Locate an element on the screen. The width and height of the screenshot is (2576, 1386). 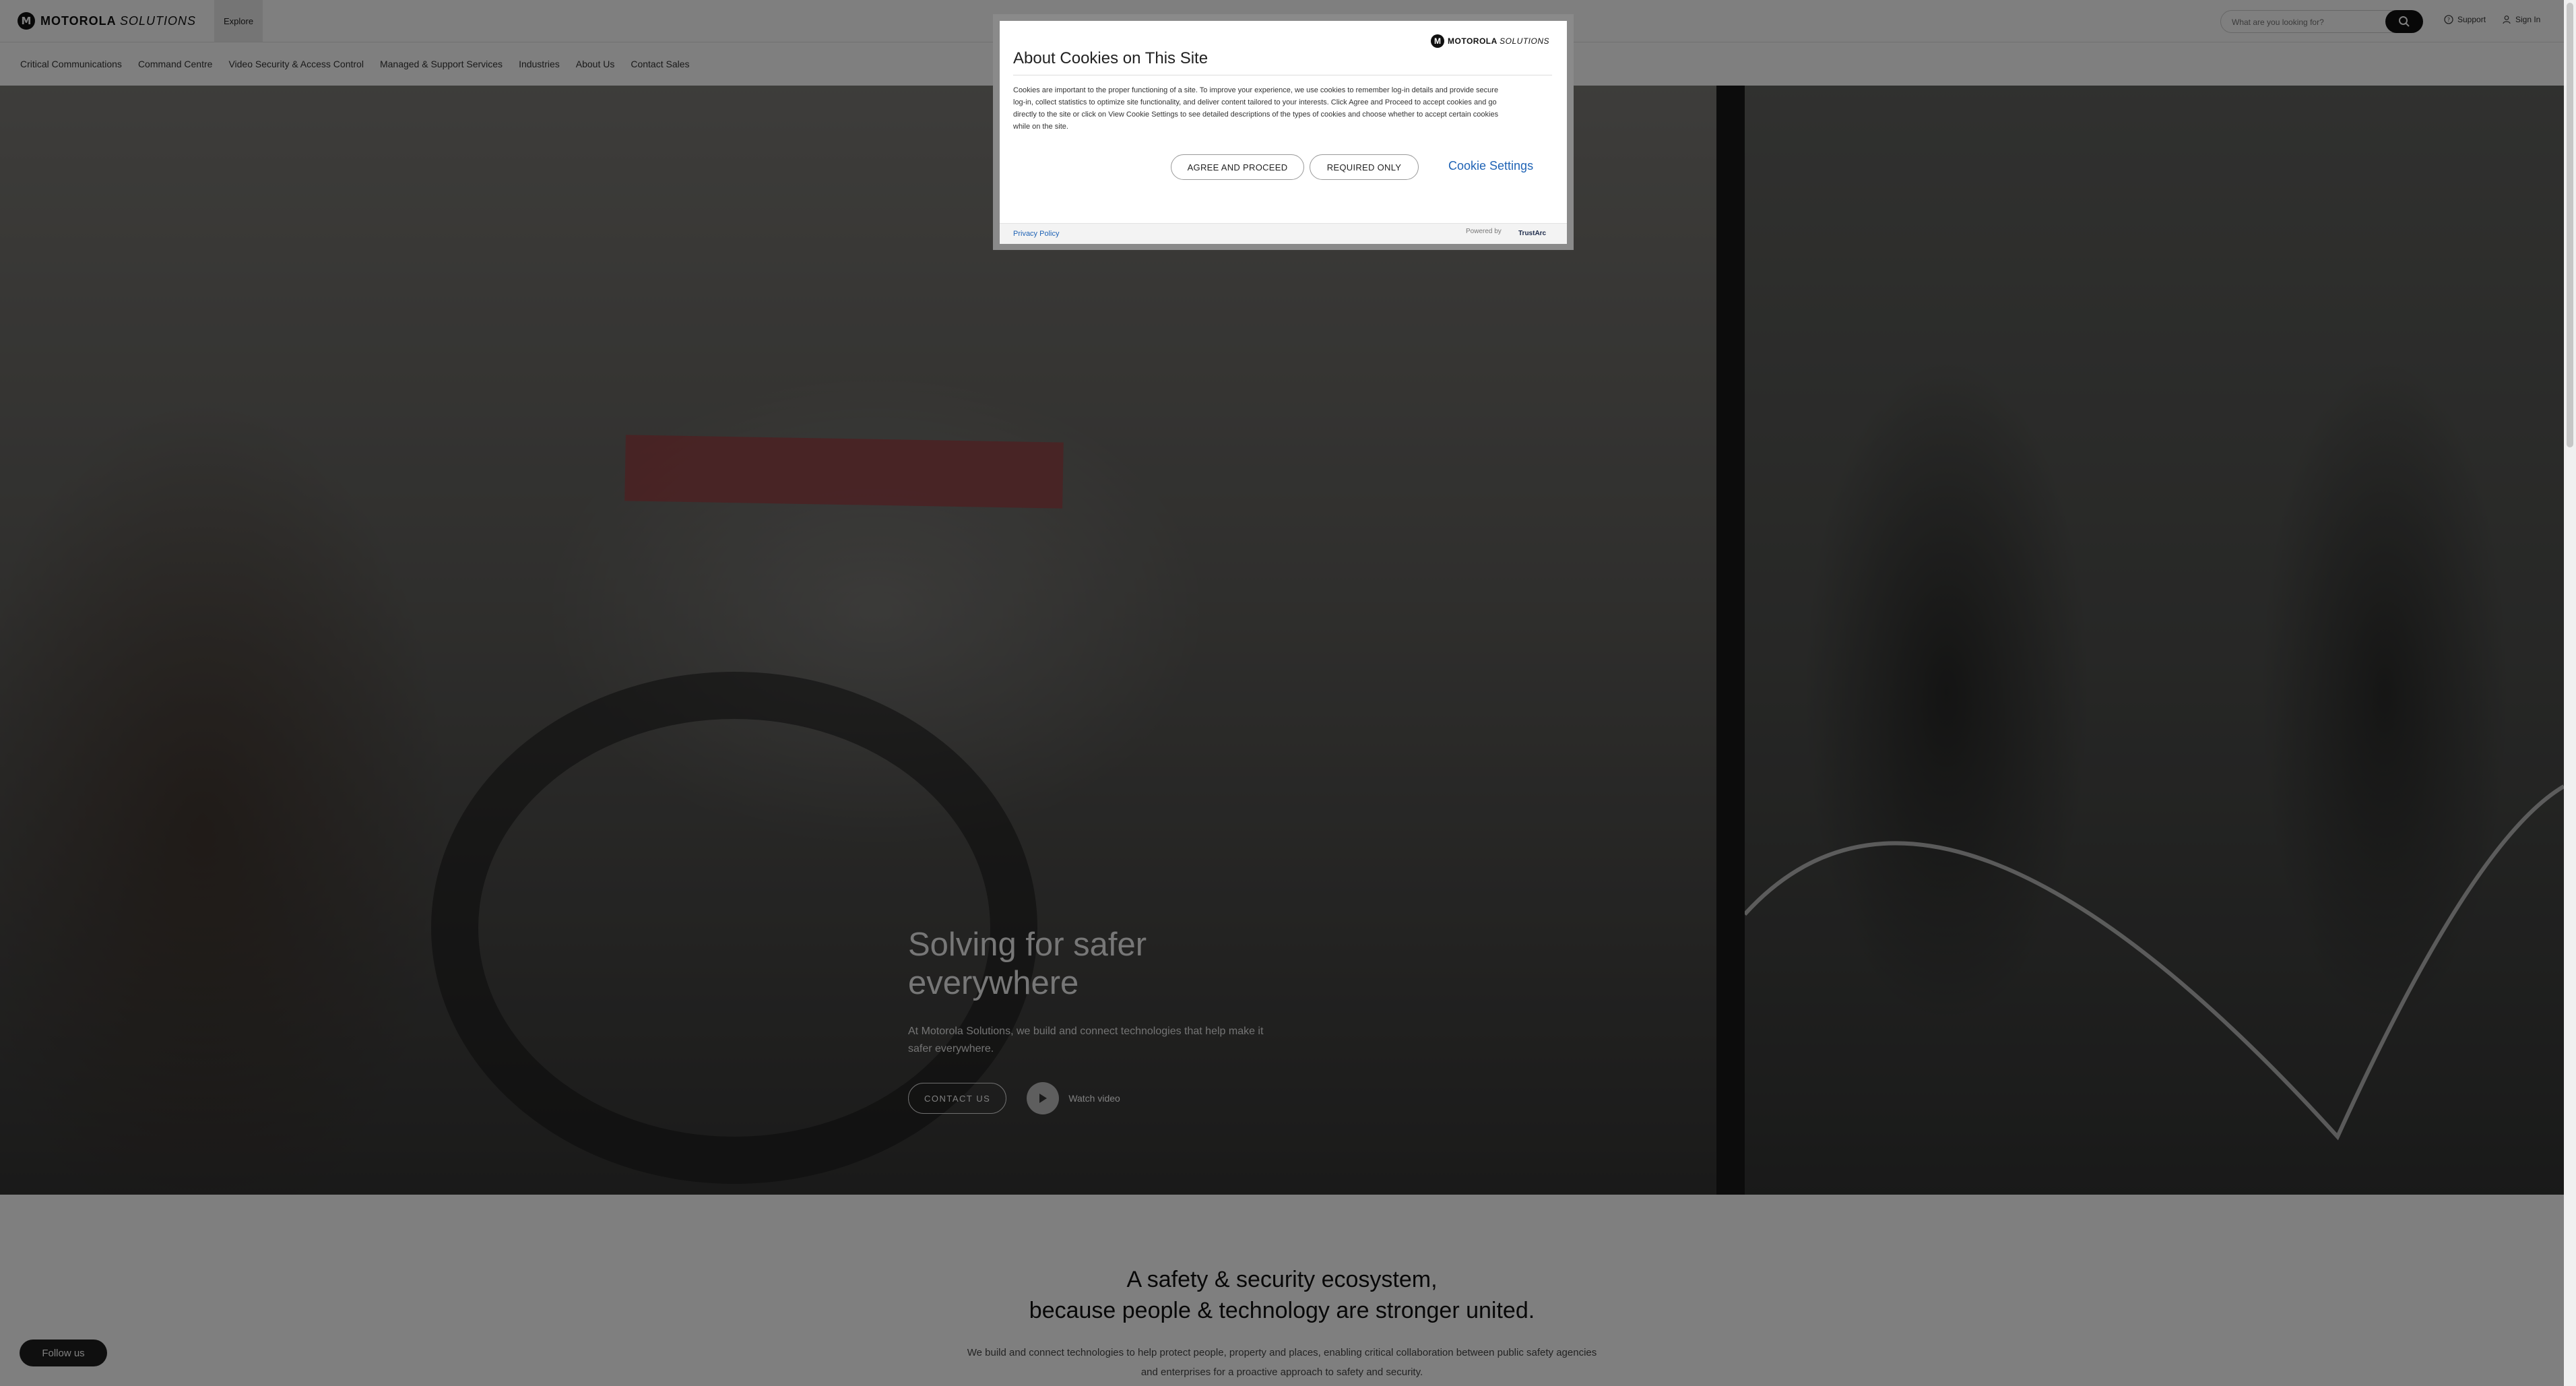
page-scrollbar is located at coordinates (2570, 693).